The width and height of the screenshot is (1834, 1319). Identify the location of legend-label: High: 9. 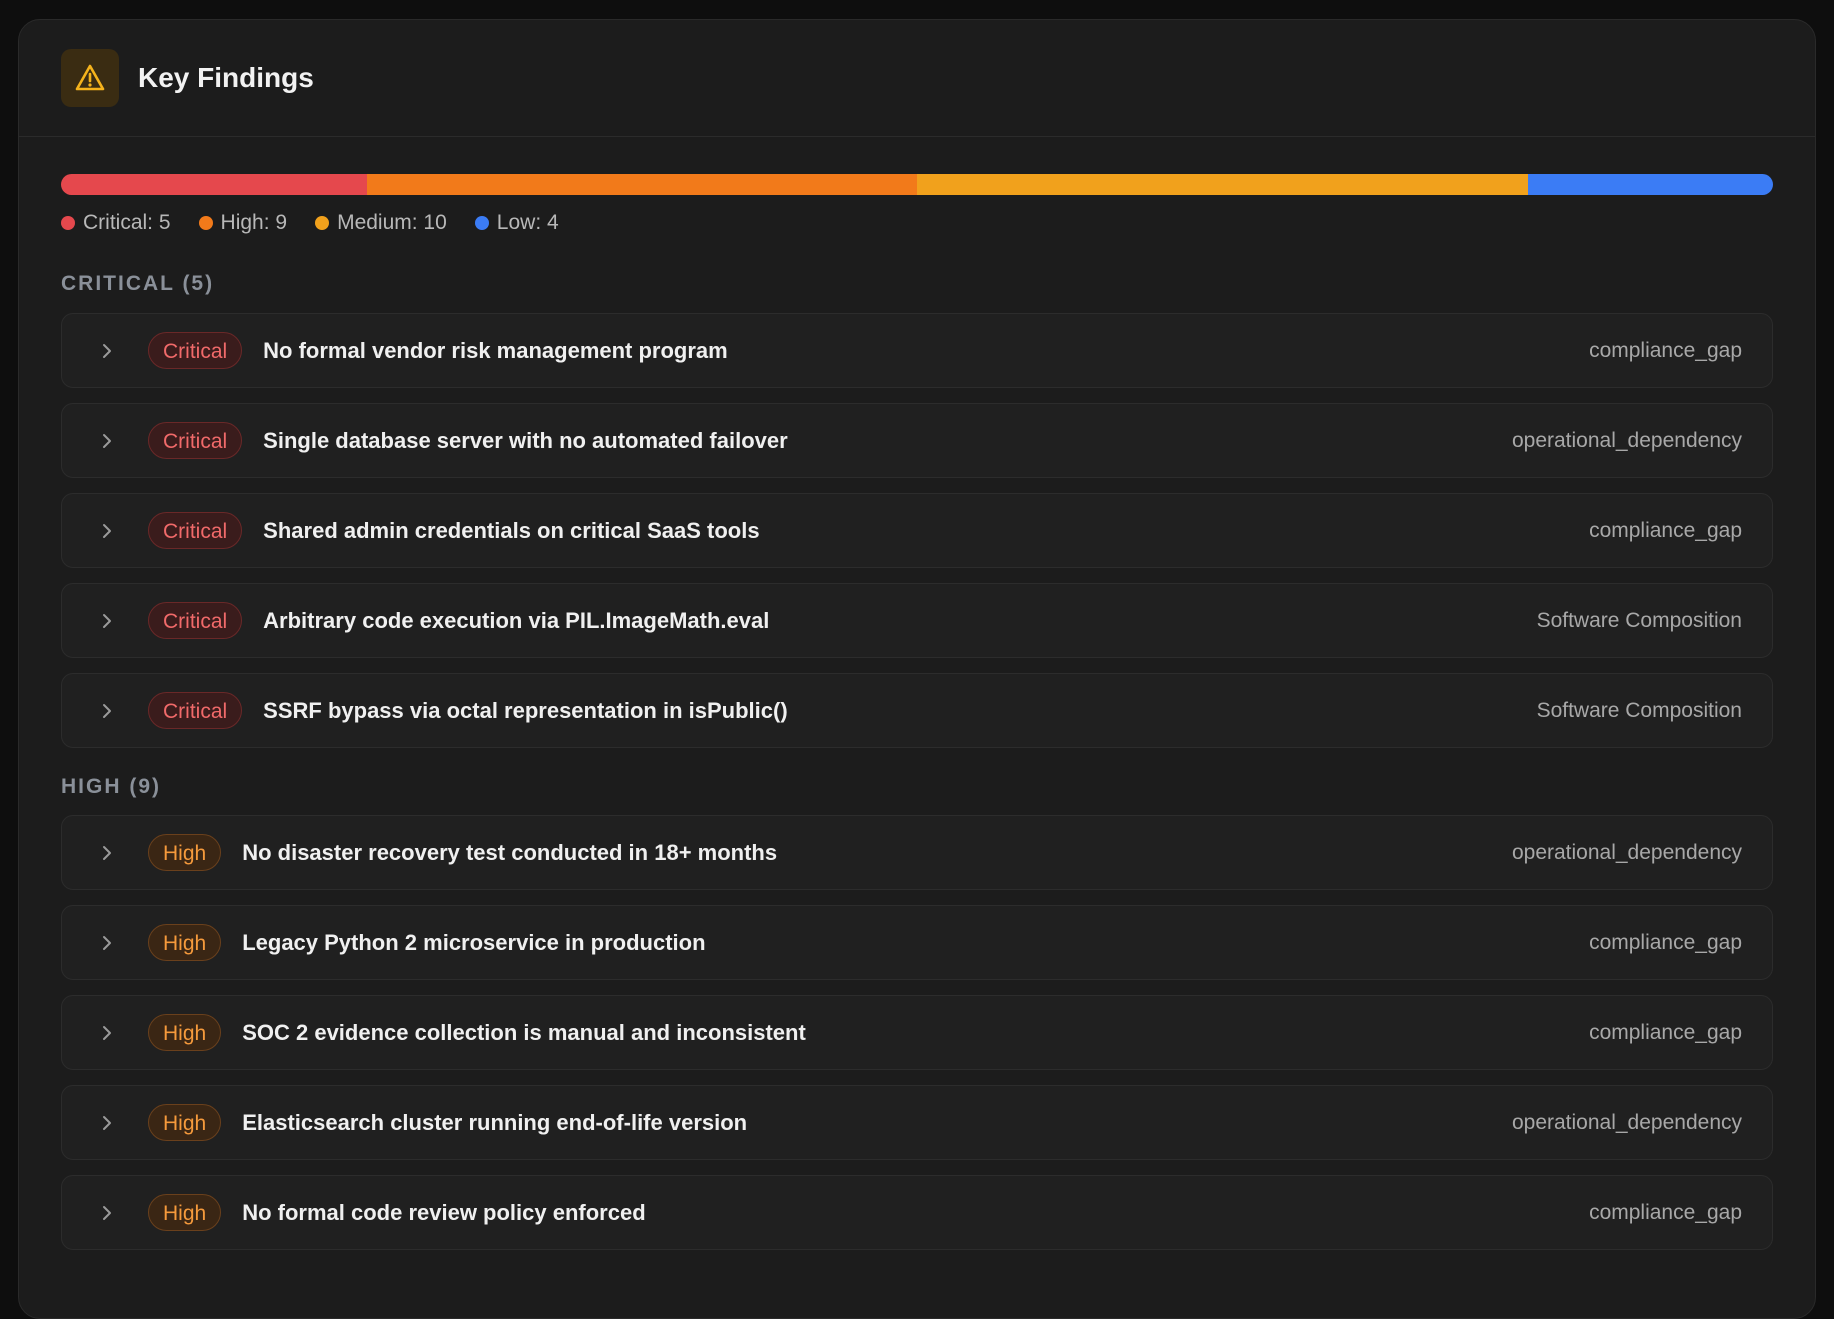
(254, 222).